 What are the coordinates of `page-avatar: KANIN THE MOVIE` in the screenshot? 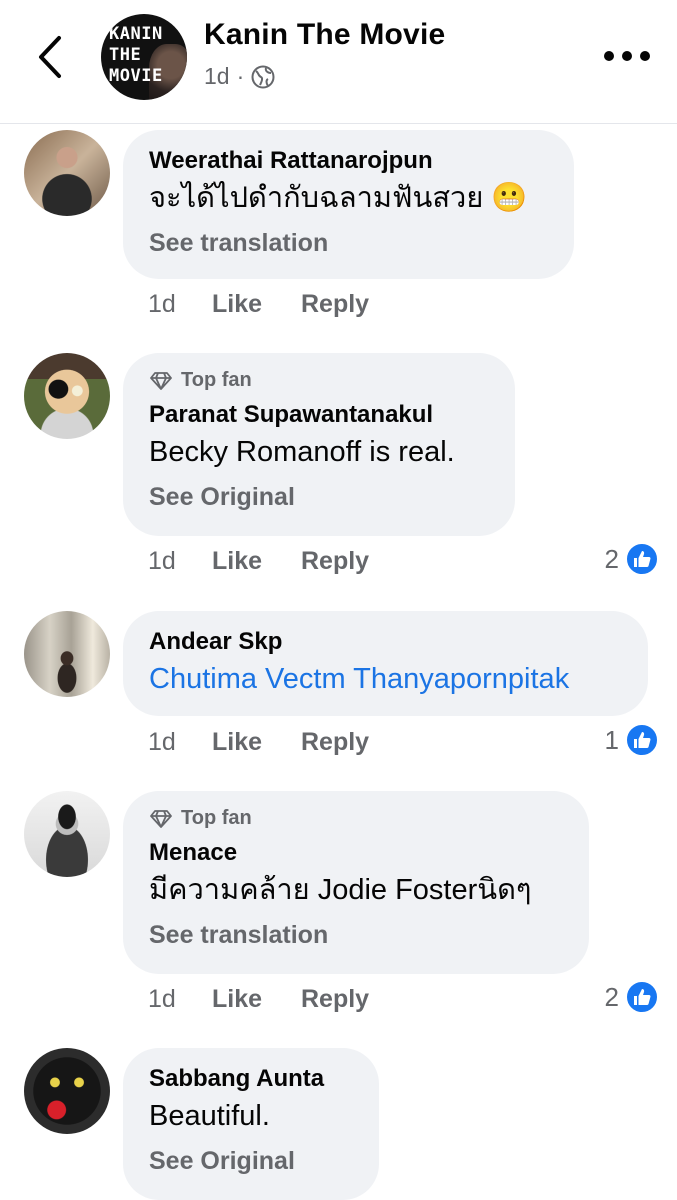 It's located at (144, 57).